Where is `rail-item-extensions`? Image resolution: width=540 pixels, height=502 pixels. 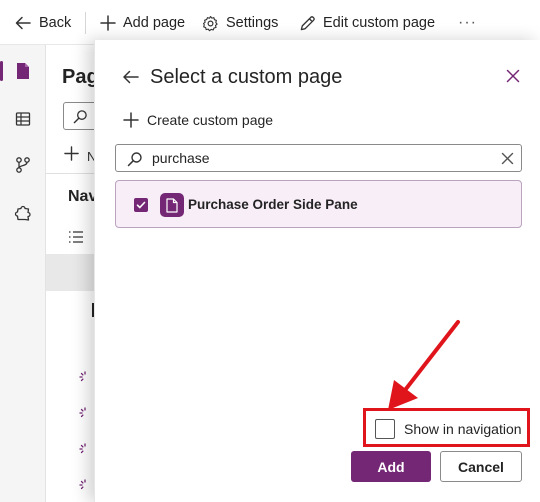 rail-item-extensions is located at coordinates (23, 213).